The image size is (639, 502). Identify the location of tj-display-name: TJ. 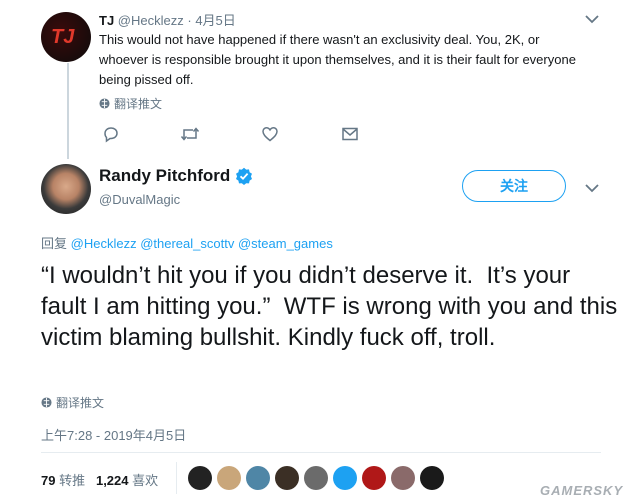
(106, 20).